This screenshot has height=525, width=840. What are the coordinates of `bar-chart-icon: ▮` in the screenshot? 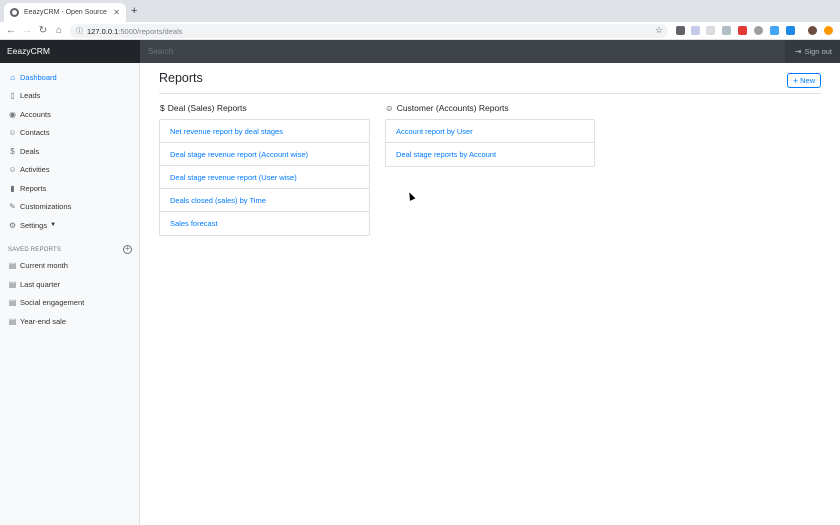 It's located at (12, 188).